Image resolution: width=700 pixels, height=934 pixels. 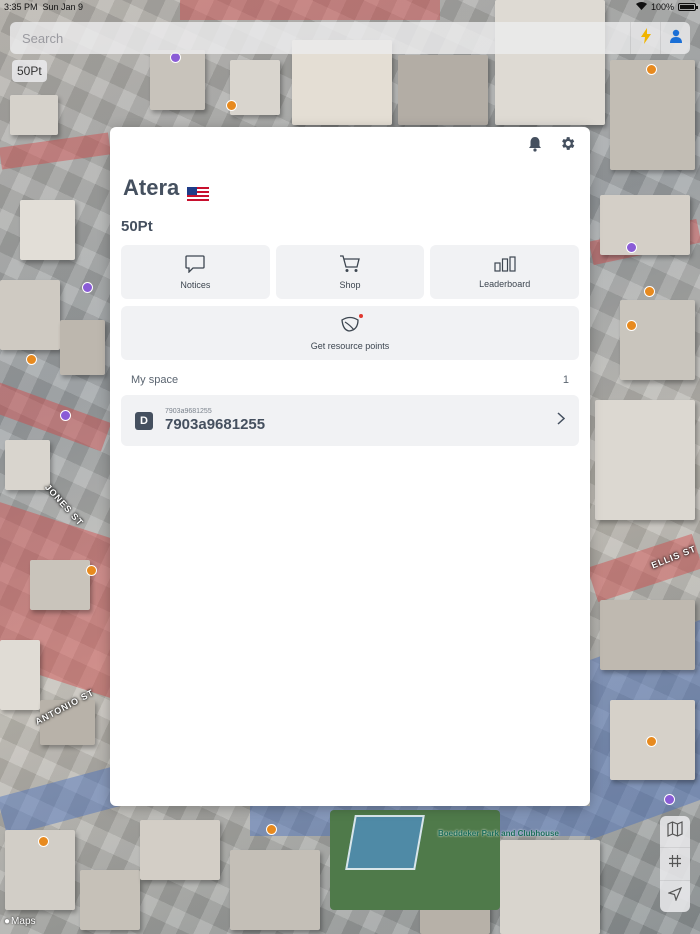 I want to click on get-resource-points-button: Get resource points, so click(x=350, y=333).